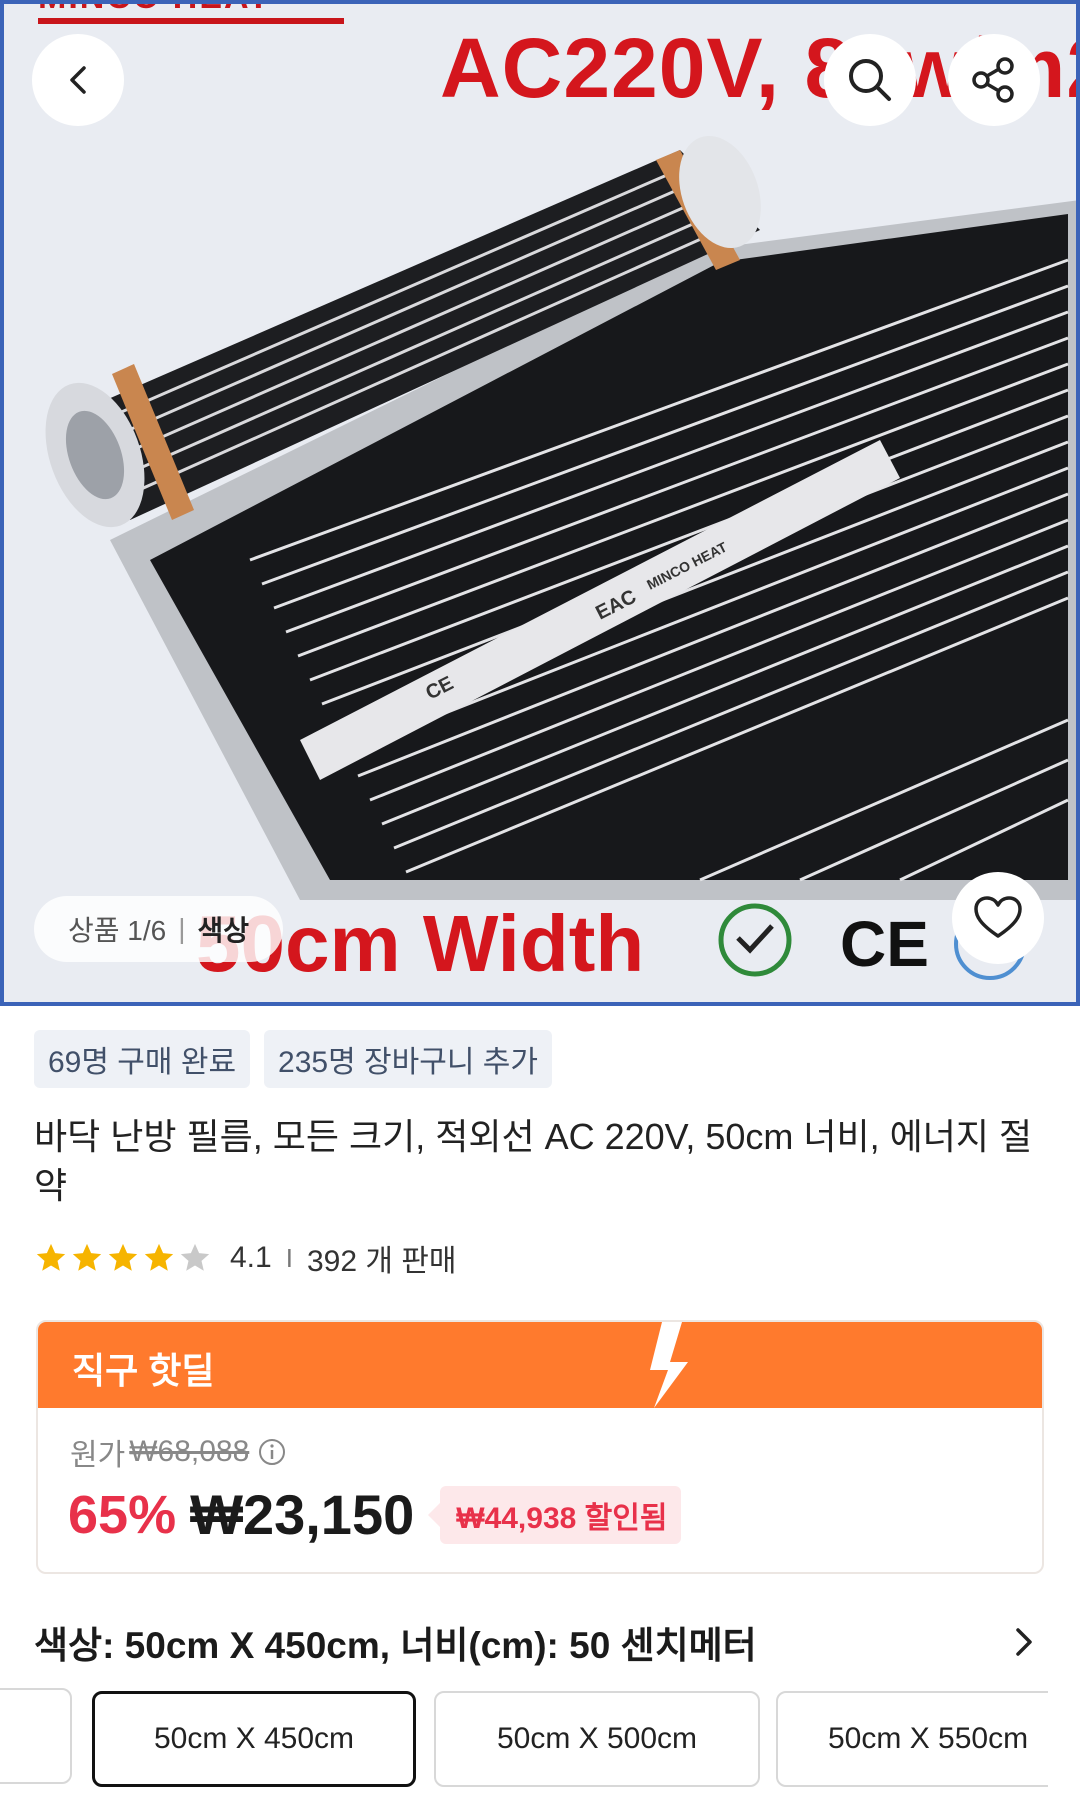  I want to click on original-price-row: 원가 ₩68,088, so click(178, 1452).